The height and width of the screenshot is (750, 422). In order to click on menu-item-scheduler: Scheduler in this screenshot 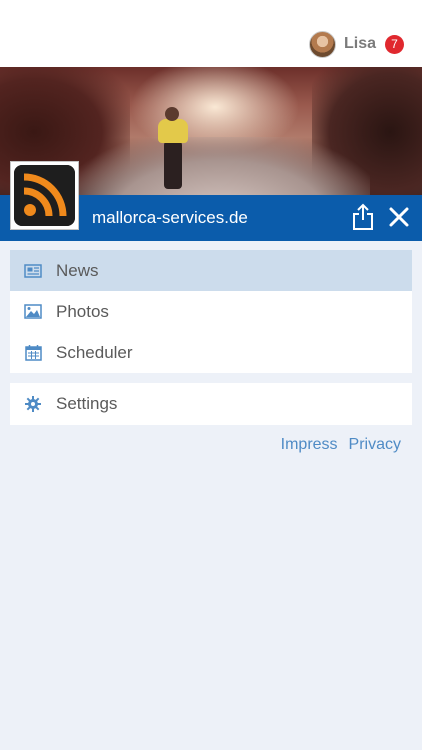, I will do `click(211, 352)`.